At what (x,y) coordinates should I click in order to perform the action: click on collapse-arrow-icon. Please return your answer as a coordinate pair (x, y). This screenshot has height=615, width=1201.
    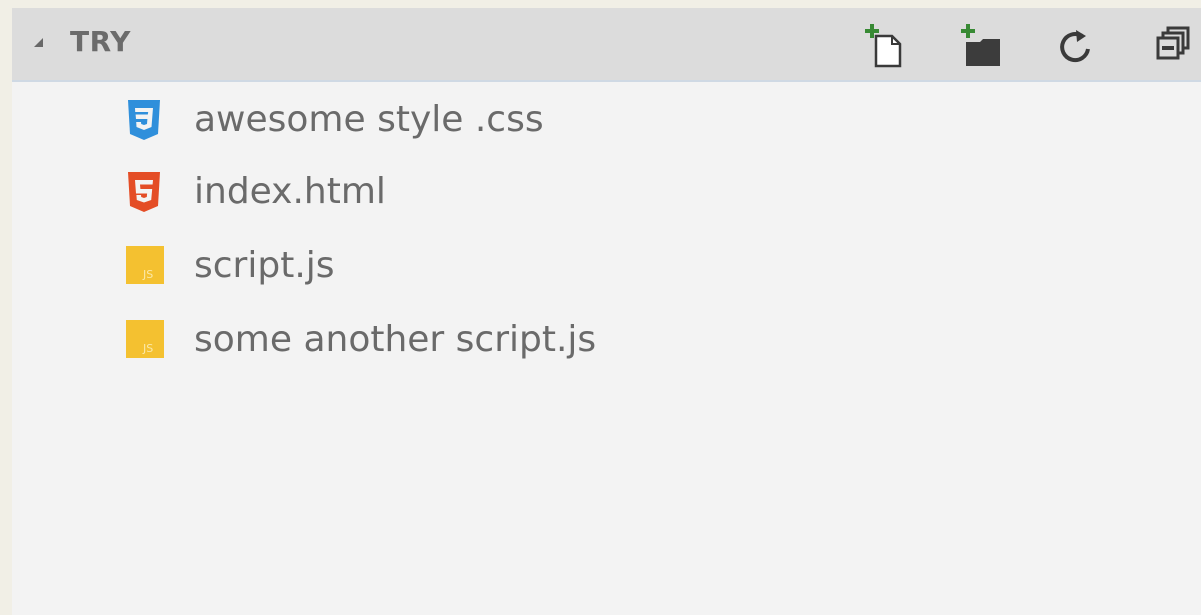
    Looking at the image, I should click on (38, 42).